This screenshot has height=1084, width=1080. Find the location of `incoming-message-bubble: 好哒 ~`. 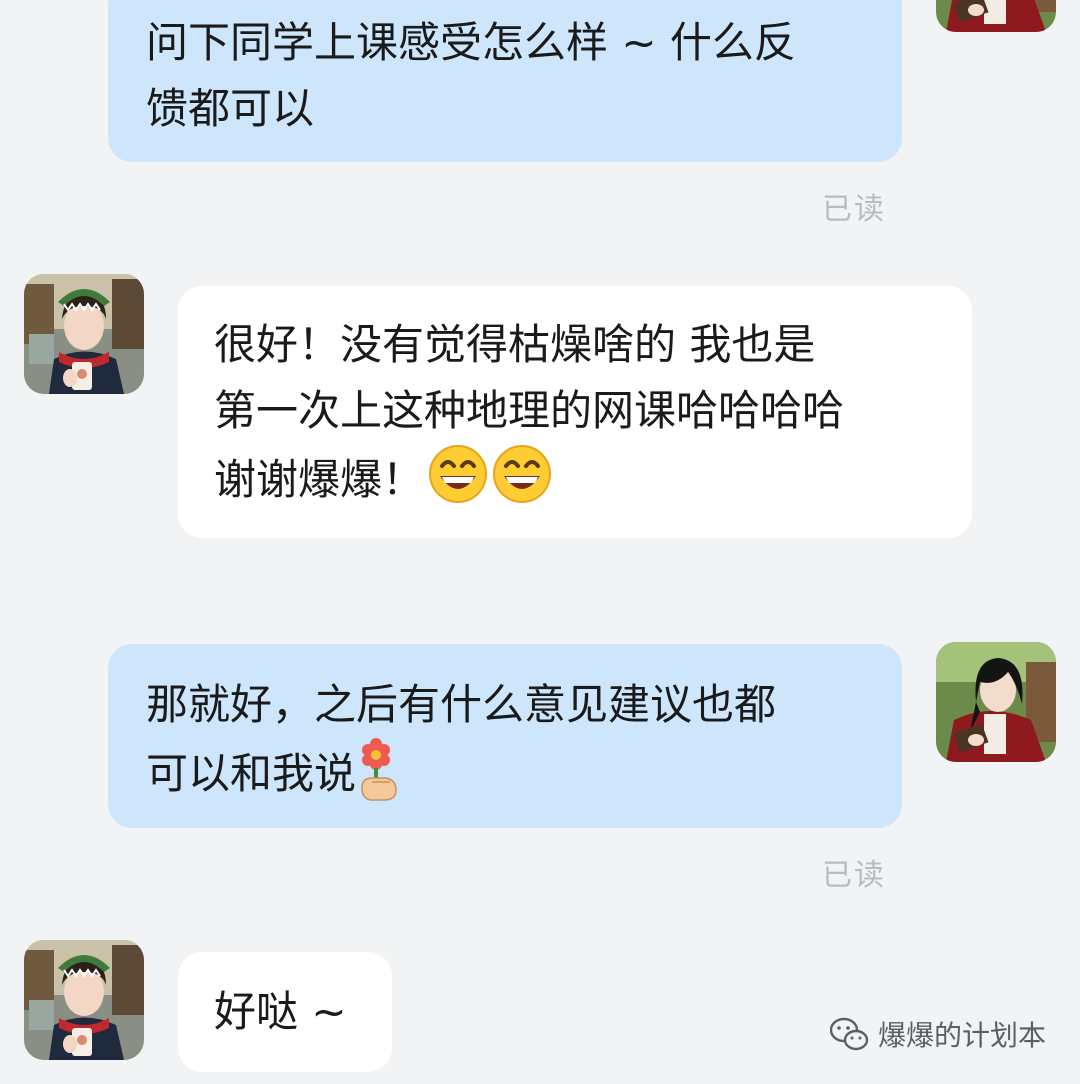

incoming-message-bubble: 好哒 ~ is located at coordinates (285, 1012).